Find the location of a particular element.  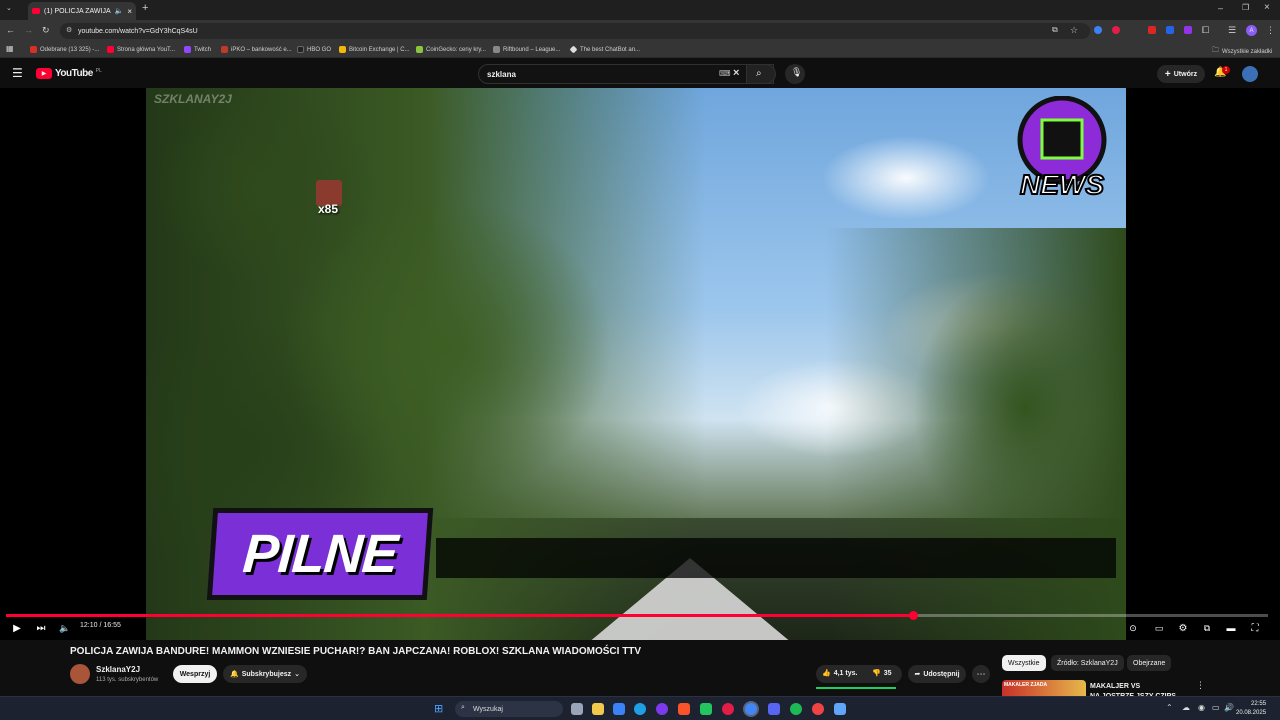

edge-icon is located at coordinates (640, 709).